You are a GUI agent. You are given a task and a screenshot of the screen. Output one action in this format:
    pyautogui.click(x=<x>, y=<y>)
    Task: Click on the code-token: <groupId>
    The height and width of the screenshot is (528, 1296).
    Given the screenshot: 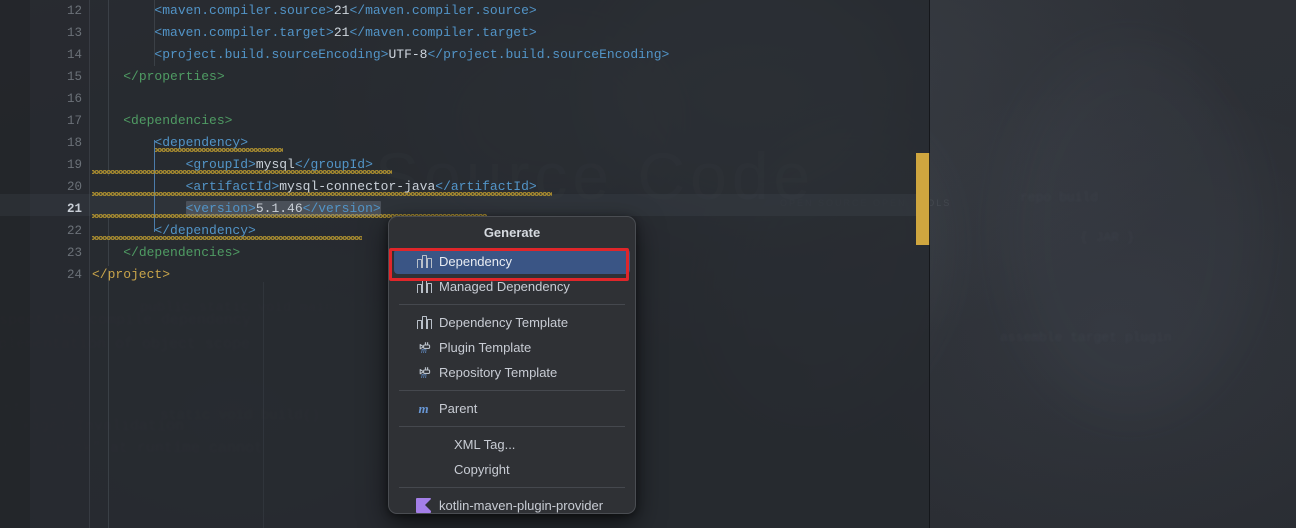 What is the action you would take?
    pyautogui.click(x=220, y=164)
    